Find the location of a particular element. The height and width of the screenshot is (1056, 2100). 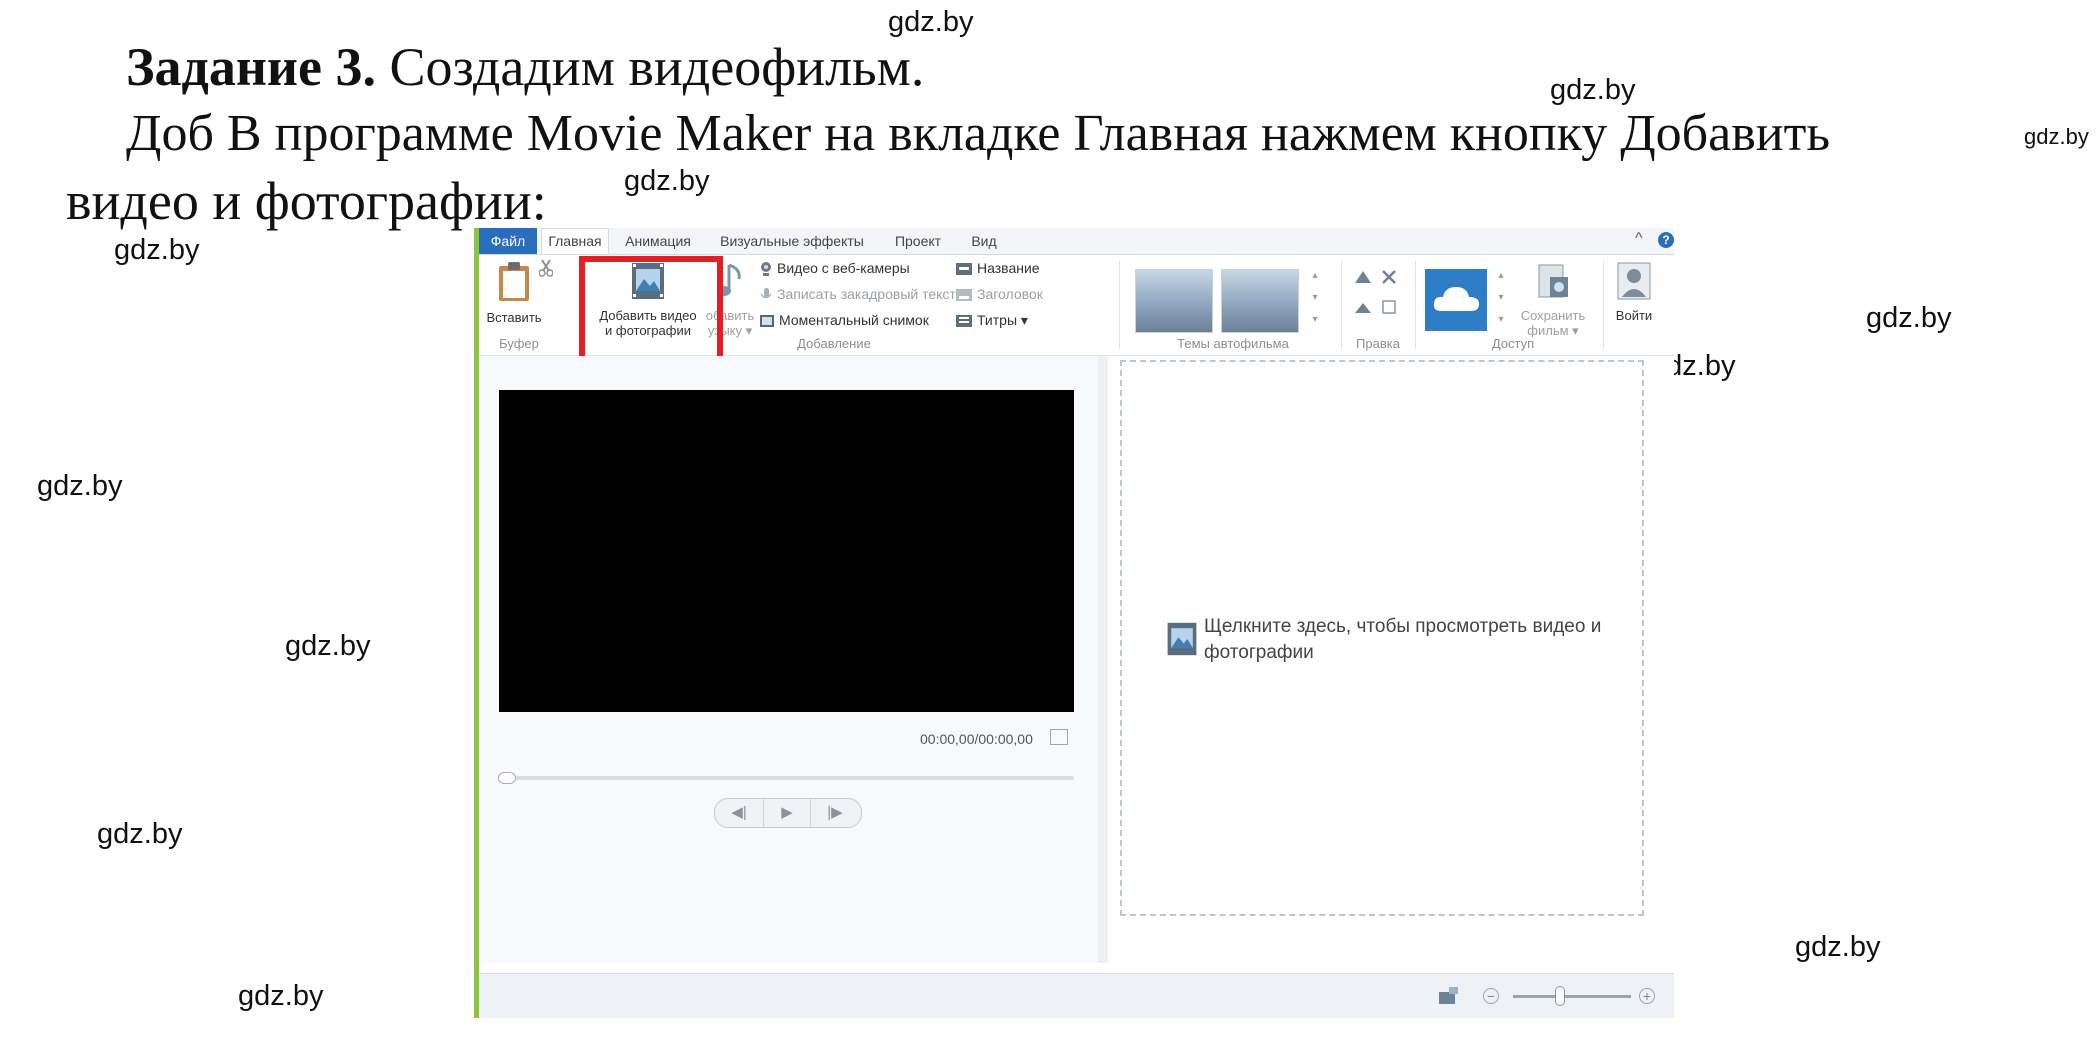

tab-file: Файл is located at coordinates (508, 241).